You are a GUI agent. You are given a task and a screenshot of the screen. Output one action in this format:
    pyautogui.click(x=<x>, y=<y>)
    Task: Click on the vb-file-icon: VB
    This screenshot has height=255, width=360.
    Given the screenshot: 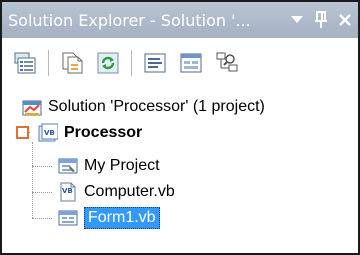 What is the action you would take?
    pyautogui.click(x=68, y=192)
    